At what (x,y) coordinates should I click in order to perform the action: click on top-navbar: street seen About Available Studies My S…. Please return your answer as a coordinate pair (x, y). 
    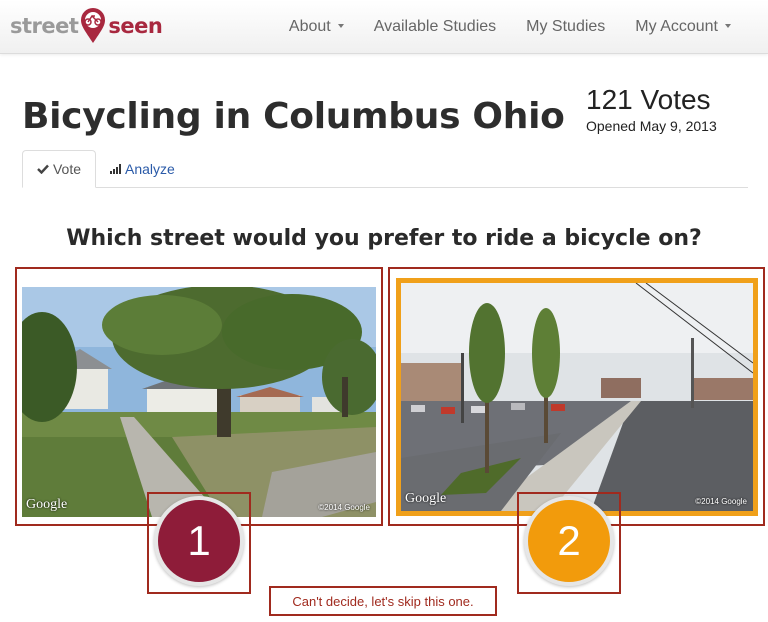
    Looking at the image, I should click on (384, 27).